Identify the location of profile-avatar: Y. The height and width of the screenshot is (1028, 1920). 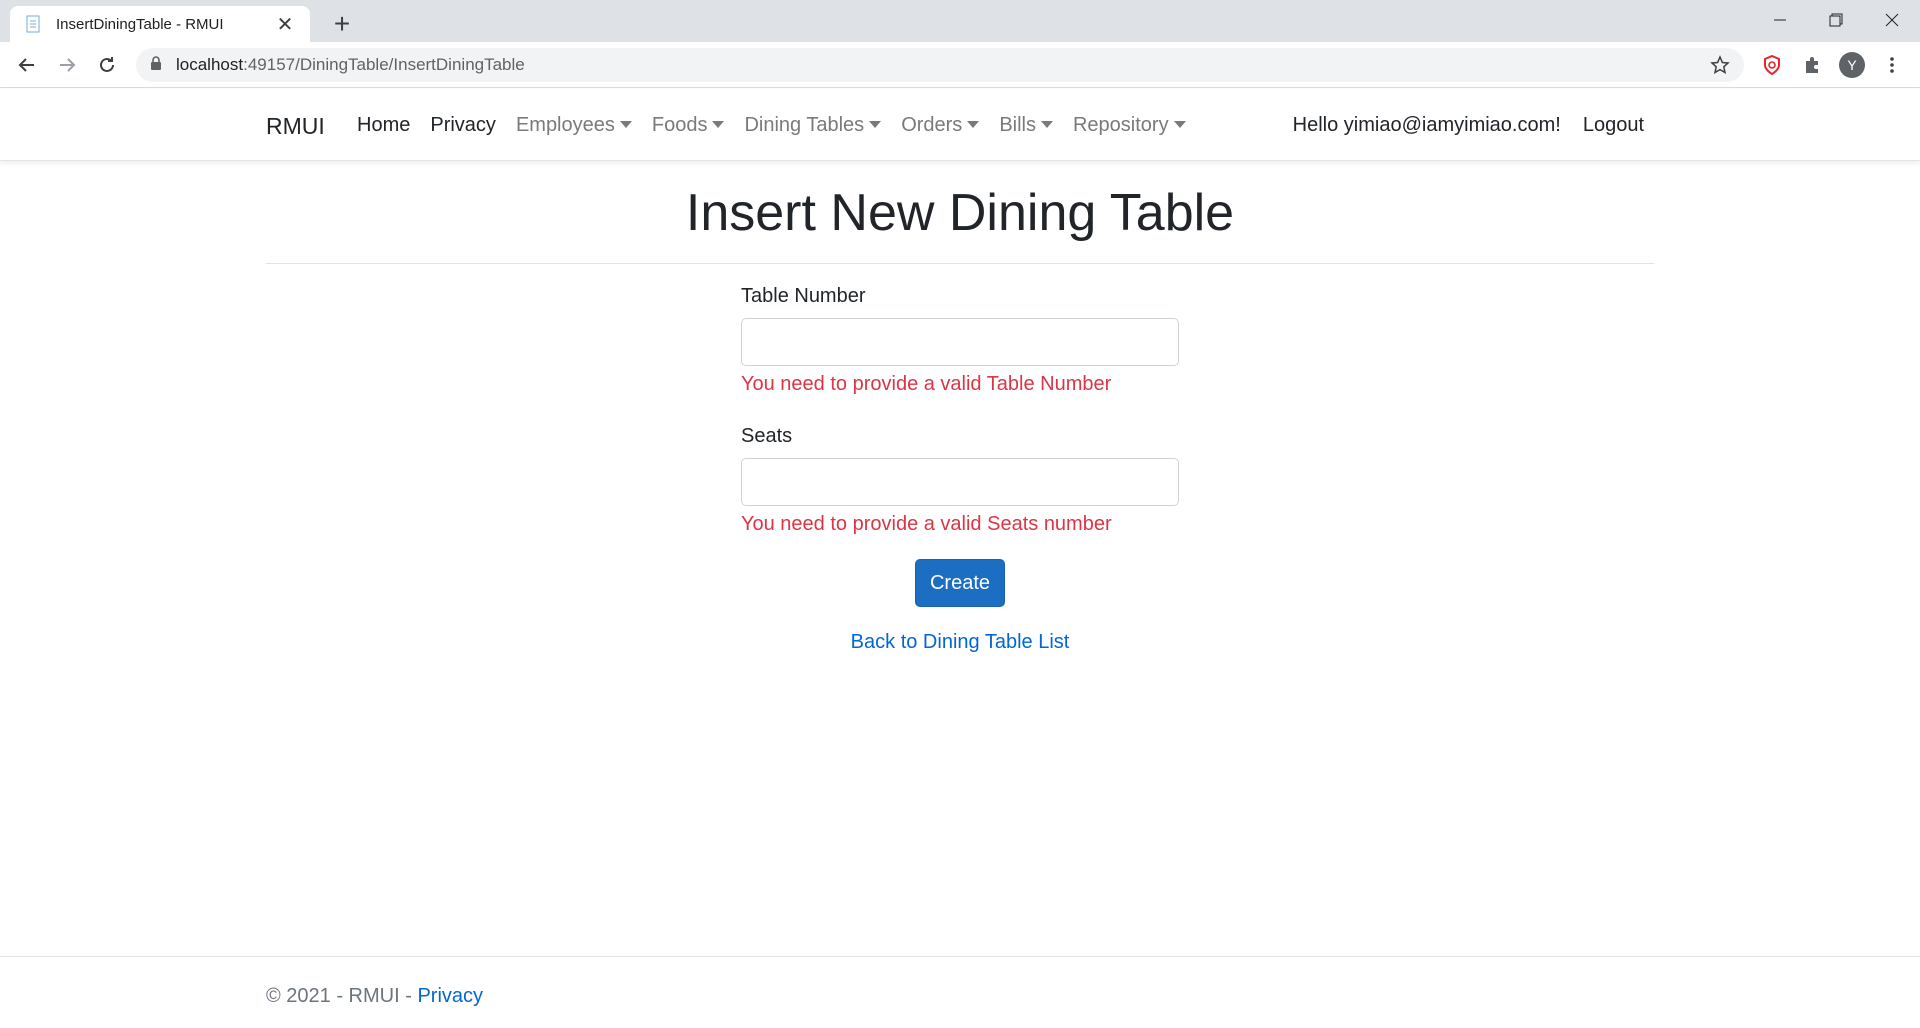
(1852, 65).